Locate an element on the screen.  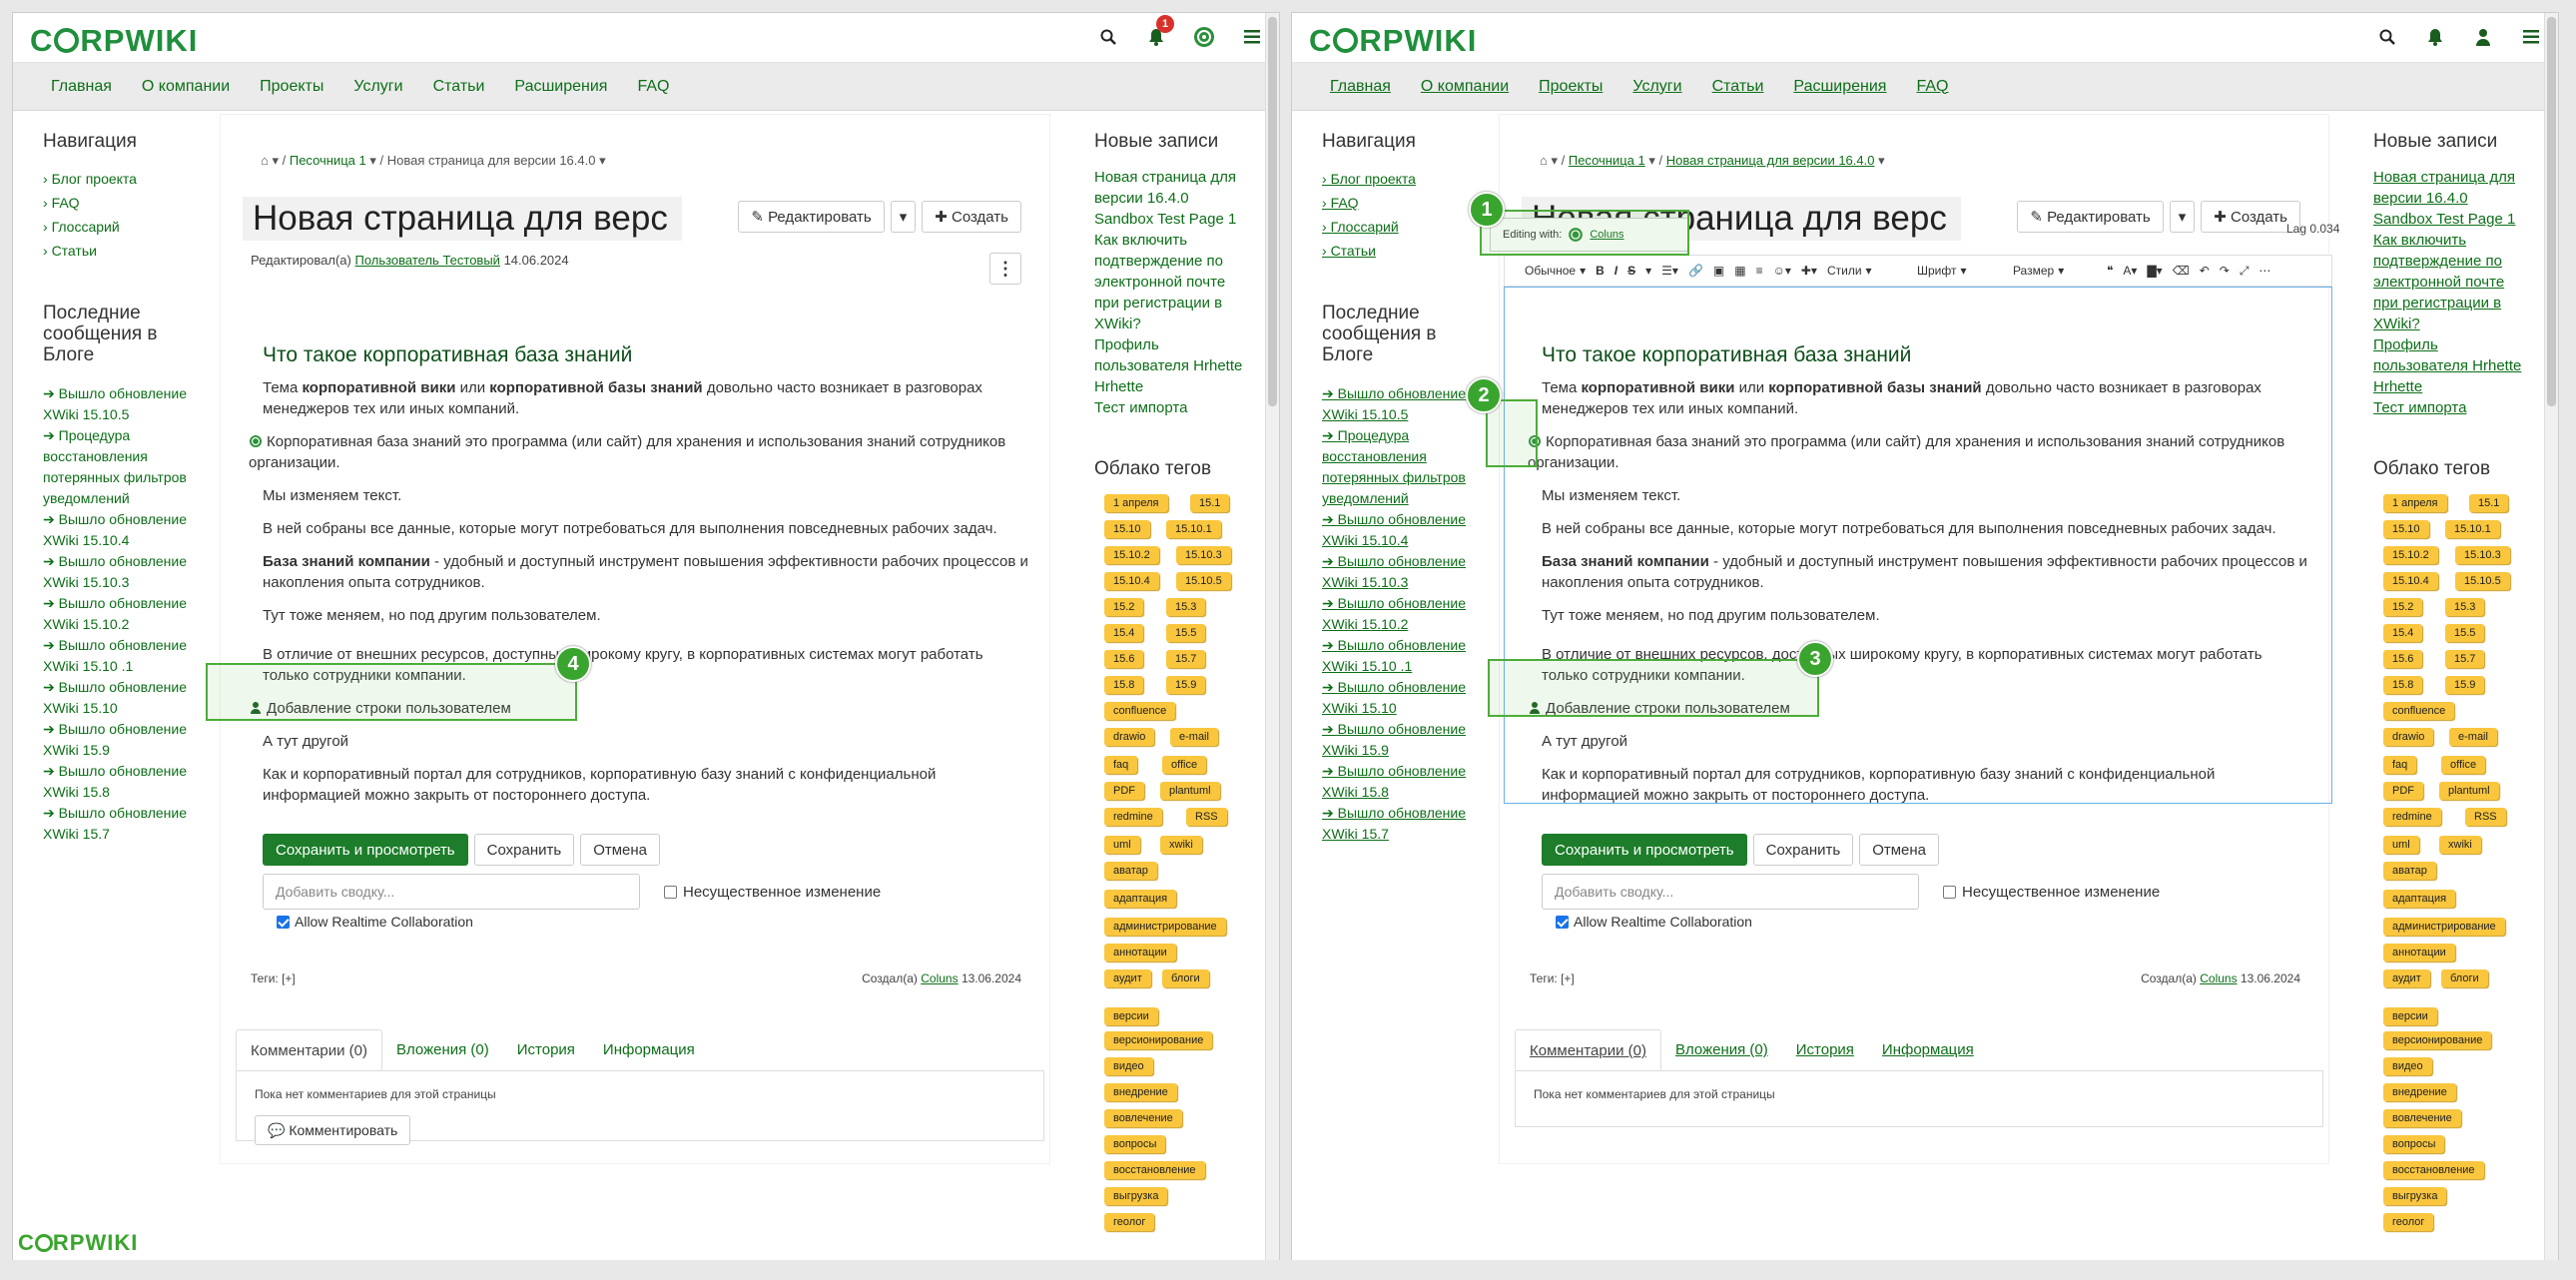
tab-attachments: Вложения (0) is located at coordinates (1721, 1049).